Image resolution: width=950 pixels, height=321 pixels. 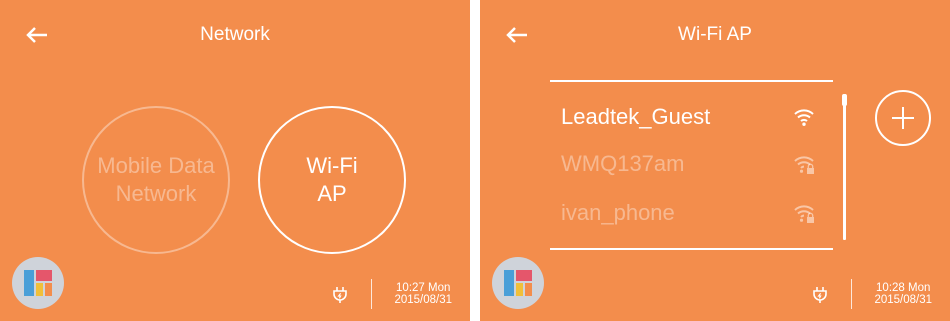 I want to click on list-scrollbar, so click(x=844, y=167).